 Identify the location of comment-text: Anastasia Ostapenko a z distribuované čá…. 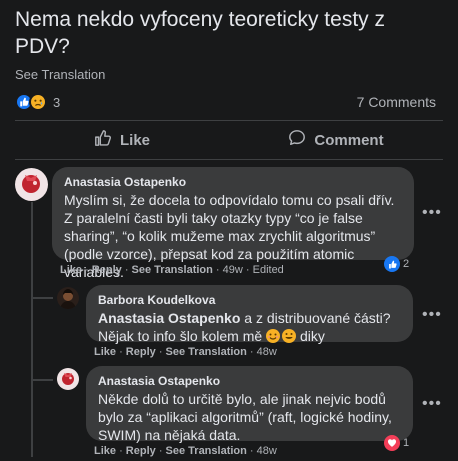
(249, 327).